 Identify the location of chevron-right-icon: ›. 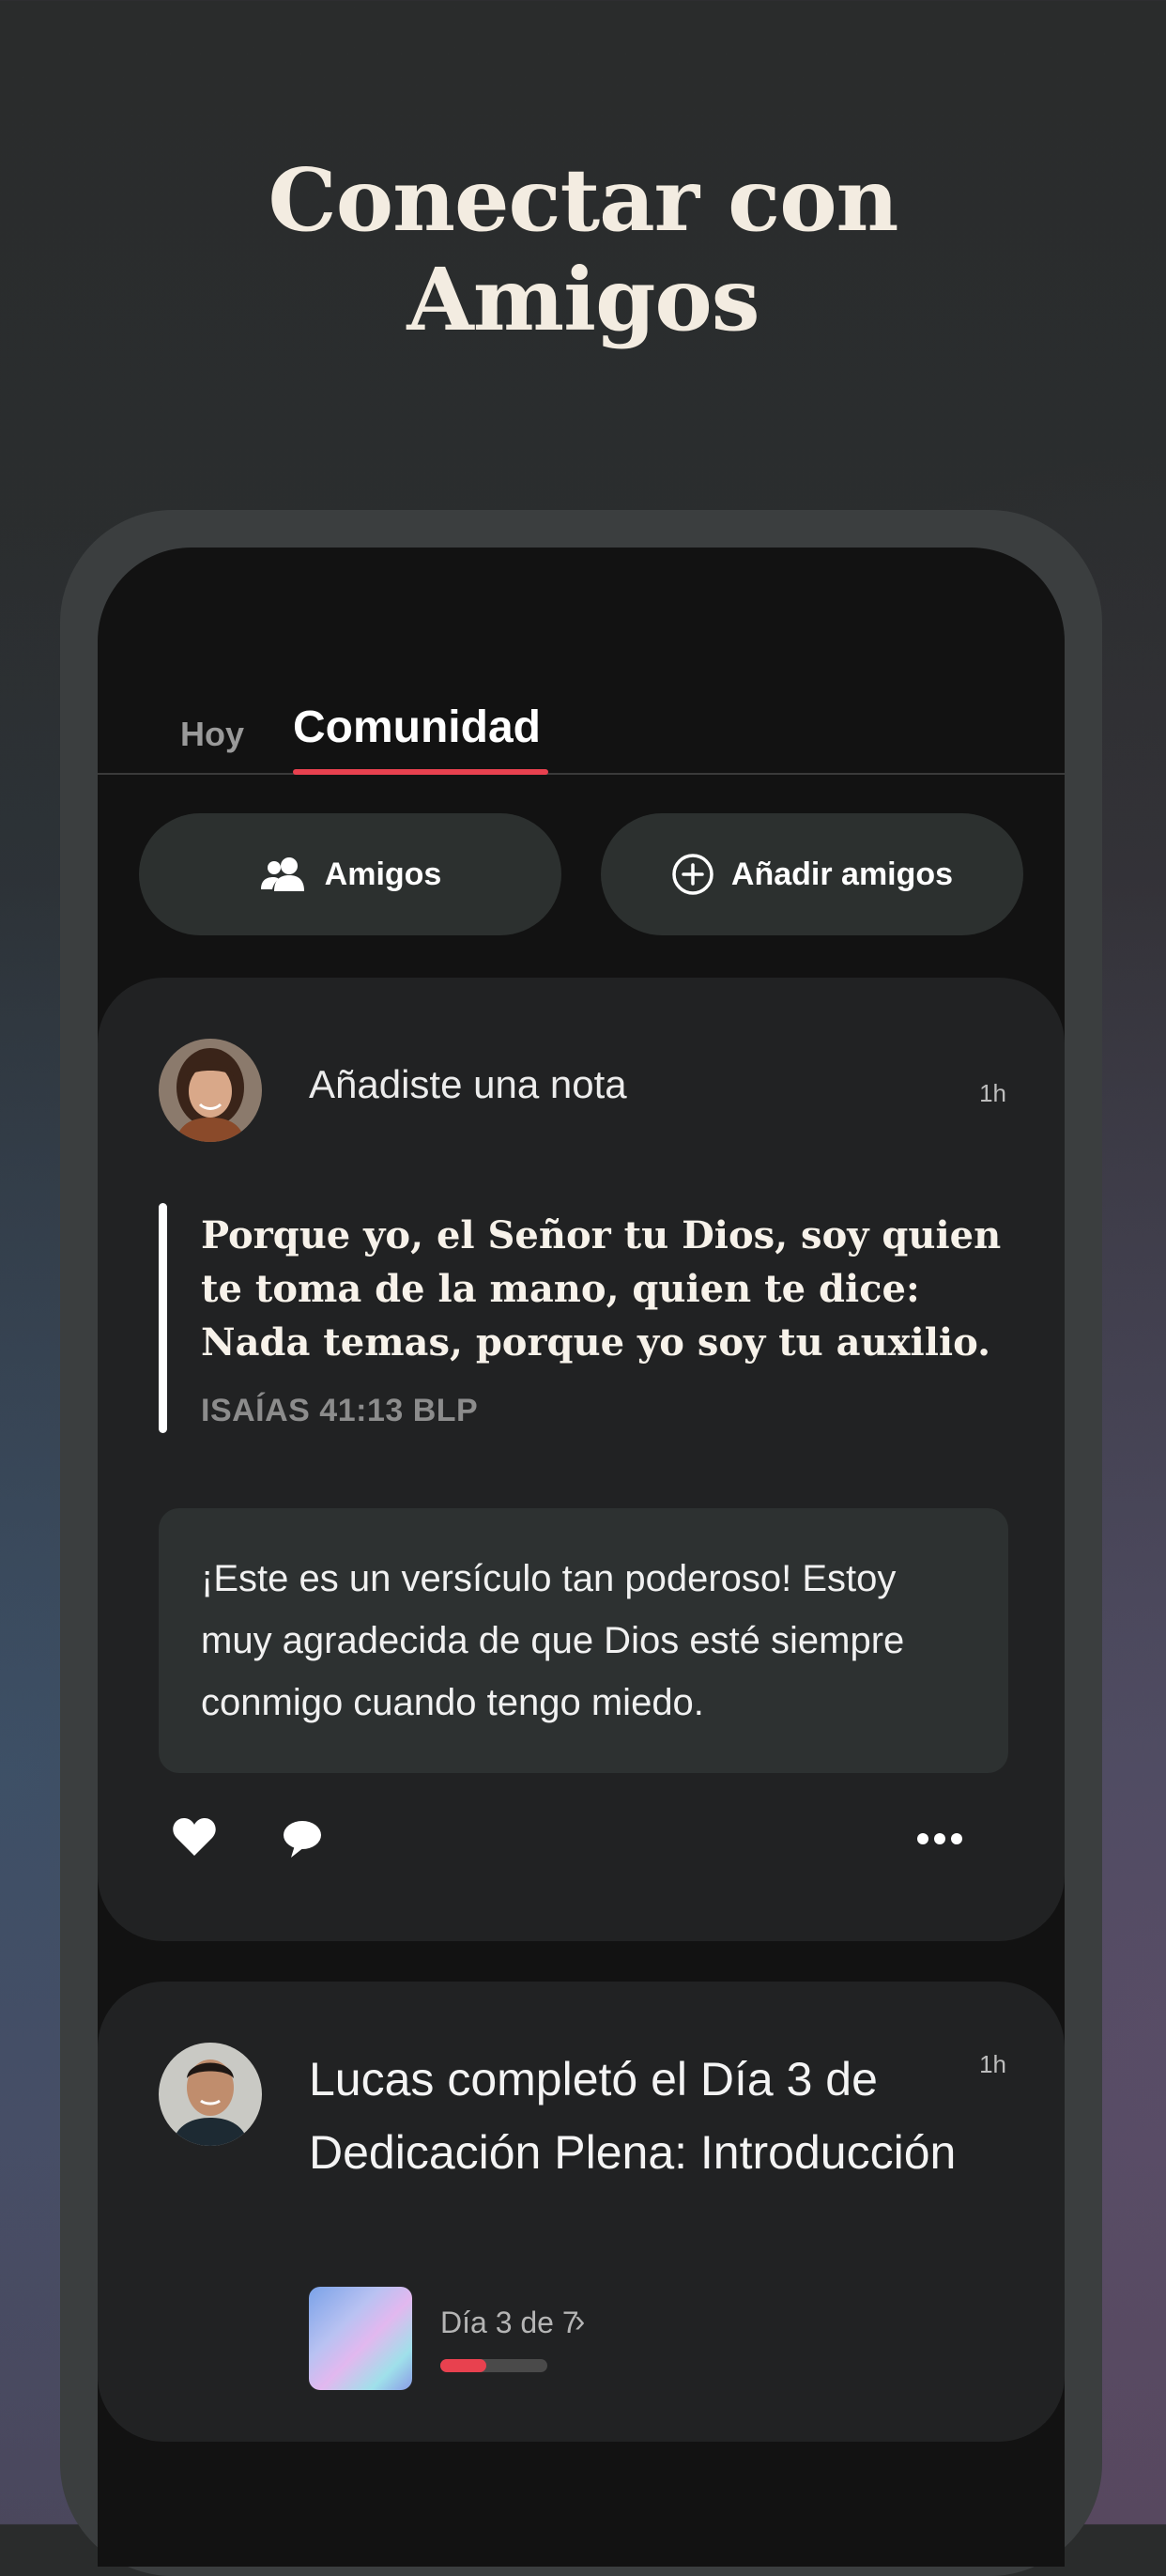
(580, 2321).